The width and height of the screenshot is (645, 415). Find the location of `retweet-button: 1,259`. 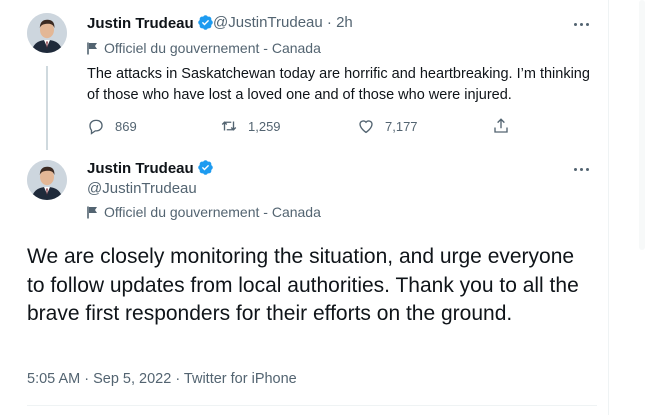

retweet-button: 1,259 is located at coordinates (250, 126).